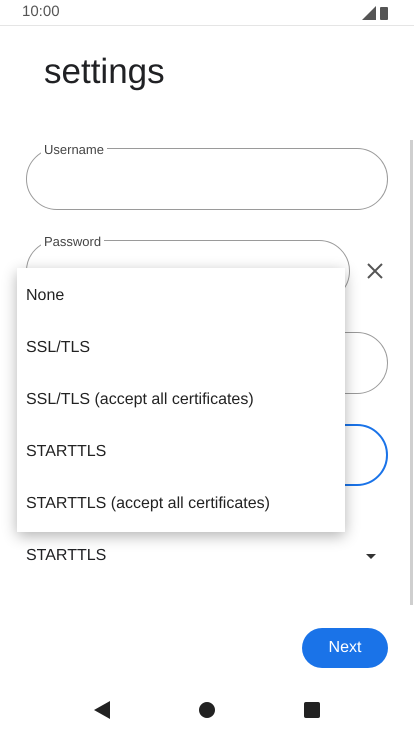 The image size is (414, 736). What do you see at coordinates (105, 72) in the screenshot?
I see `page-title: settings` at bounding box center [105, 72].